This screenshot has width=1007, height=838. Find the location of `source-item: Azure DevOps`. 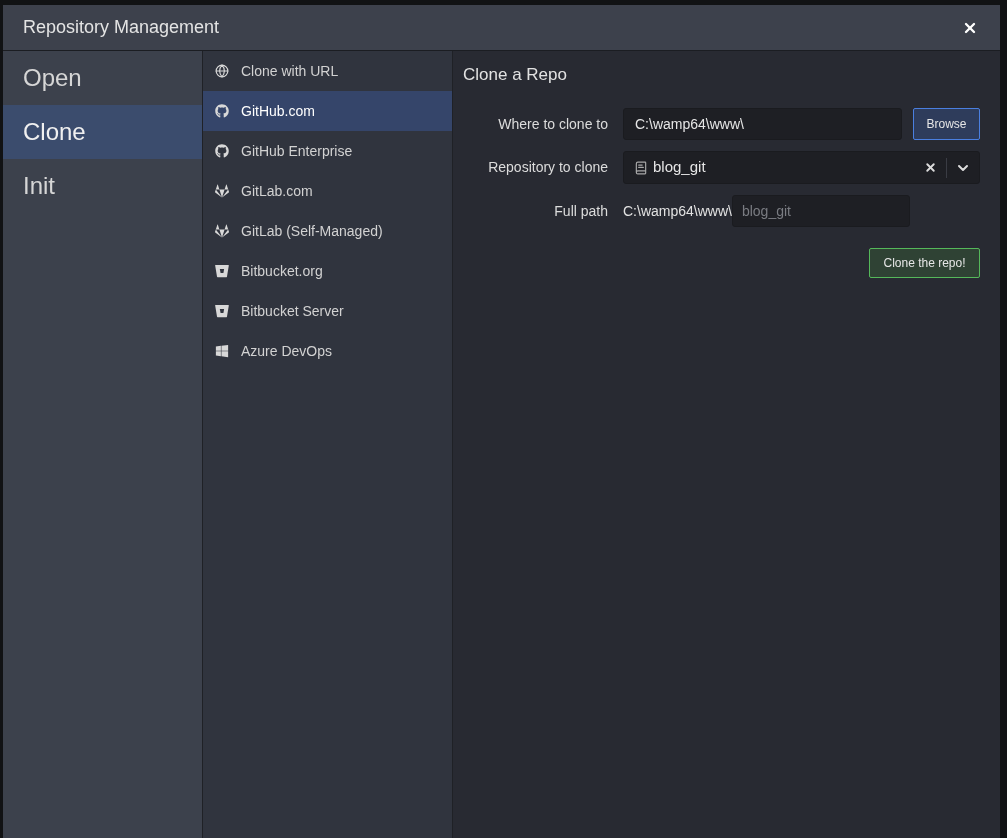

source-item: Azure DevOps is located at coordinates (327, 351).